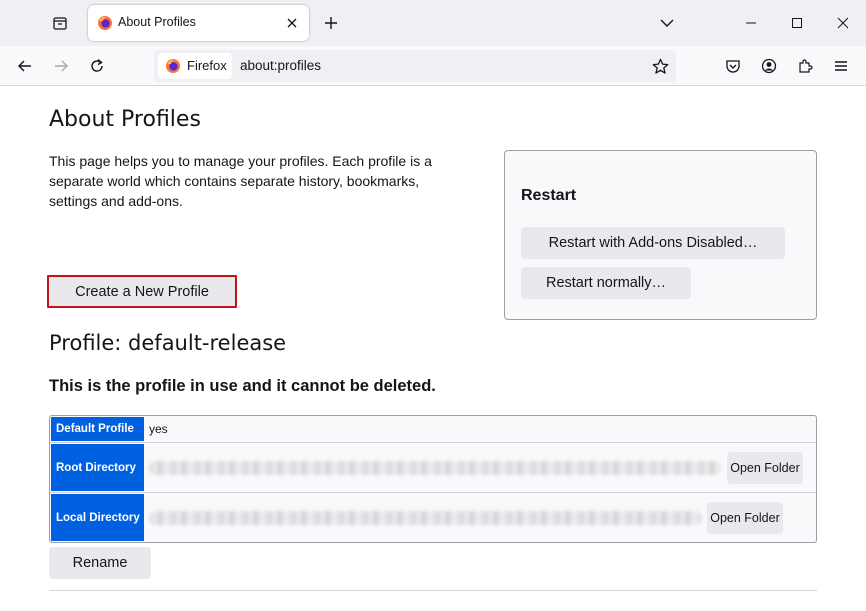 The width and height of the screenshot is (866, 611). I want to click on row-label: Root Directory, so click(97, 467).